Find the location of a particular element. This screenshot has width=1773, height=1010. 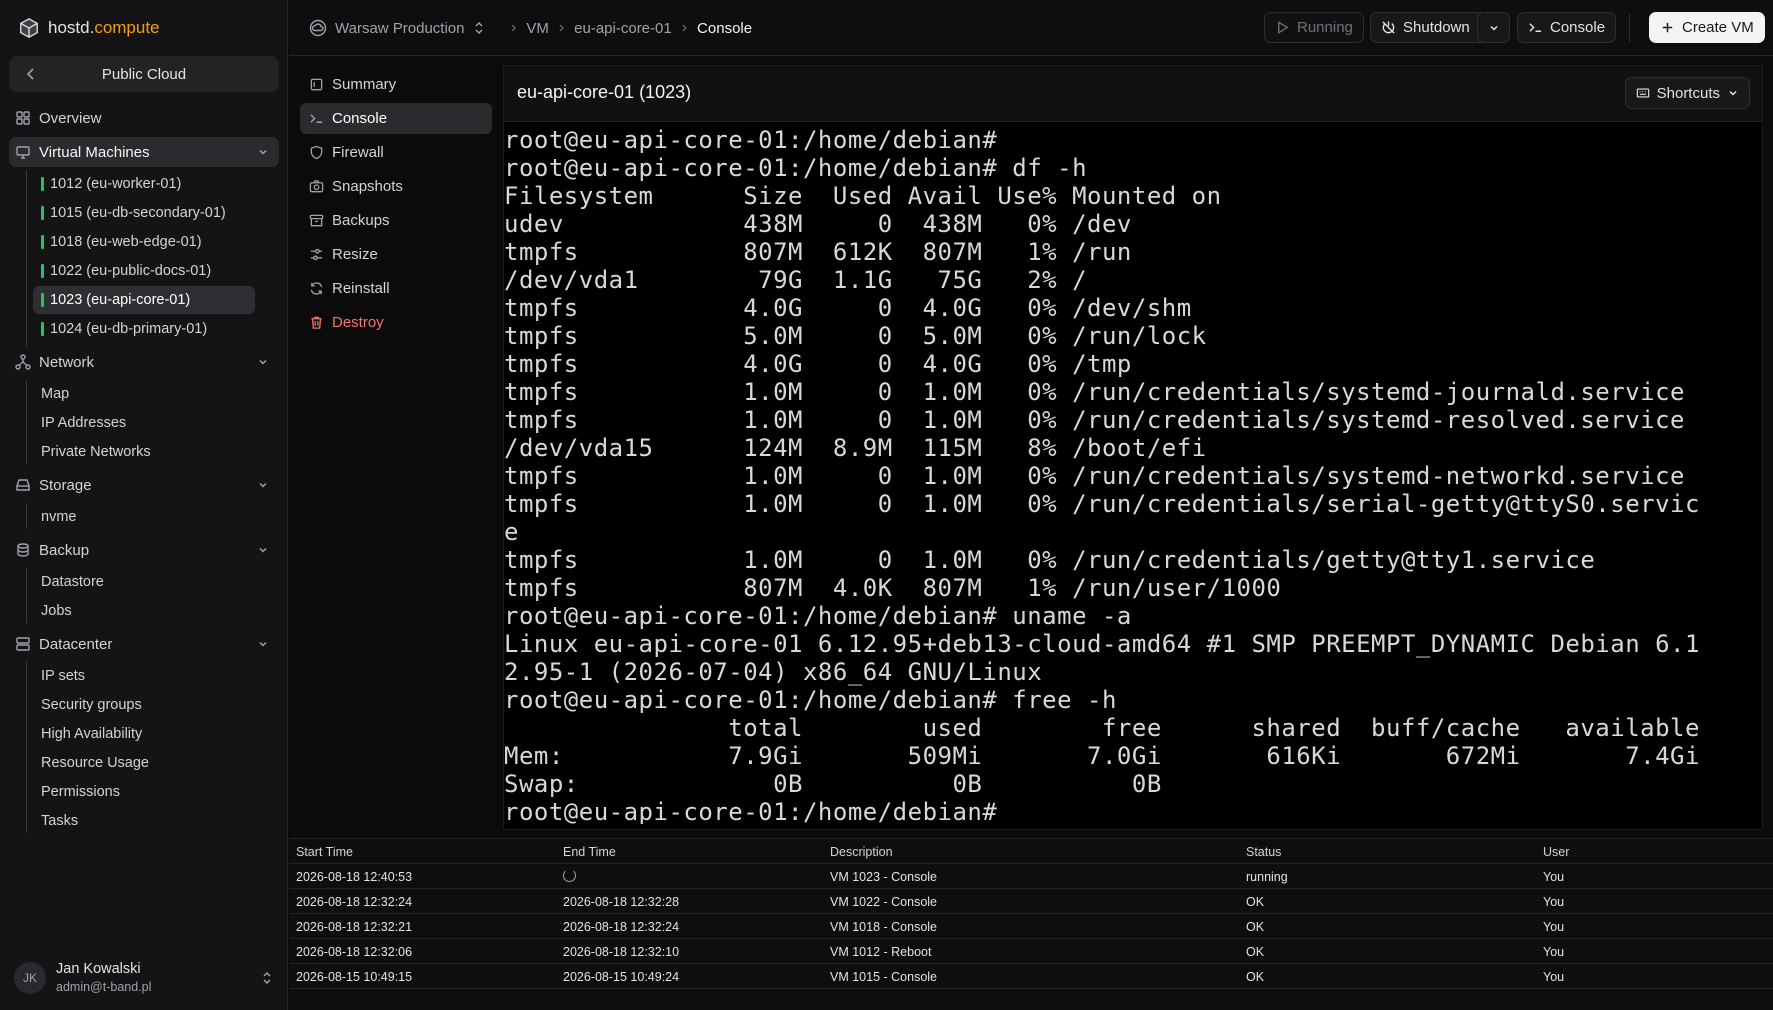

console-label: Console is located at coordinates (1578, 27).